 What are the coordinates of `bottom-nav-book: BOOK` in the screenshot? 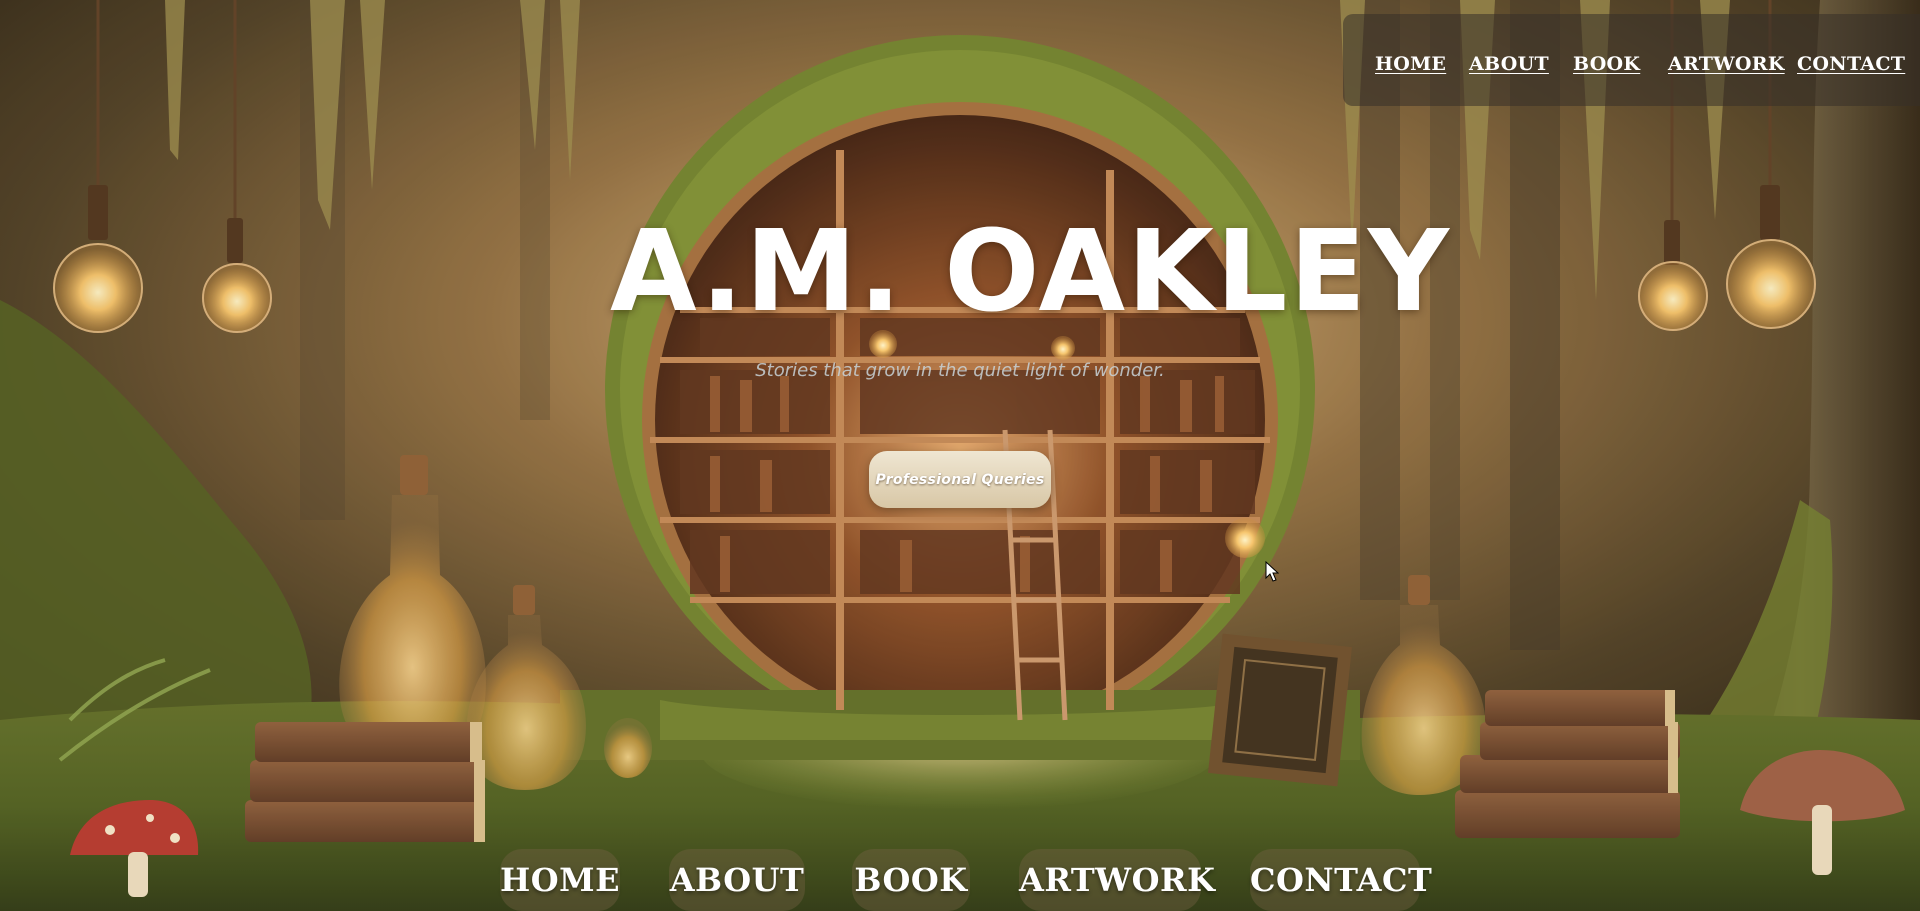 It's located at (911, 880).